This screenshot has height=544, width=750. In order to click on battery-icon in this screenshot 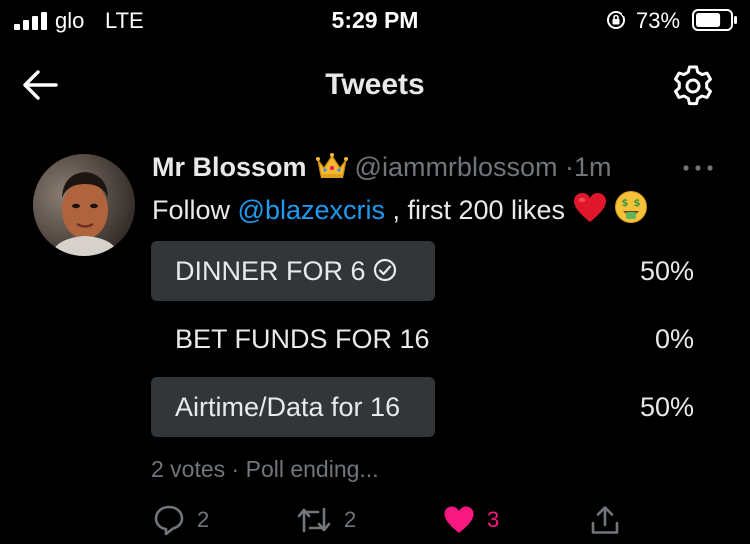, I will do `click(714, 20)`.